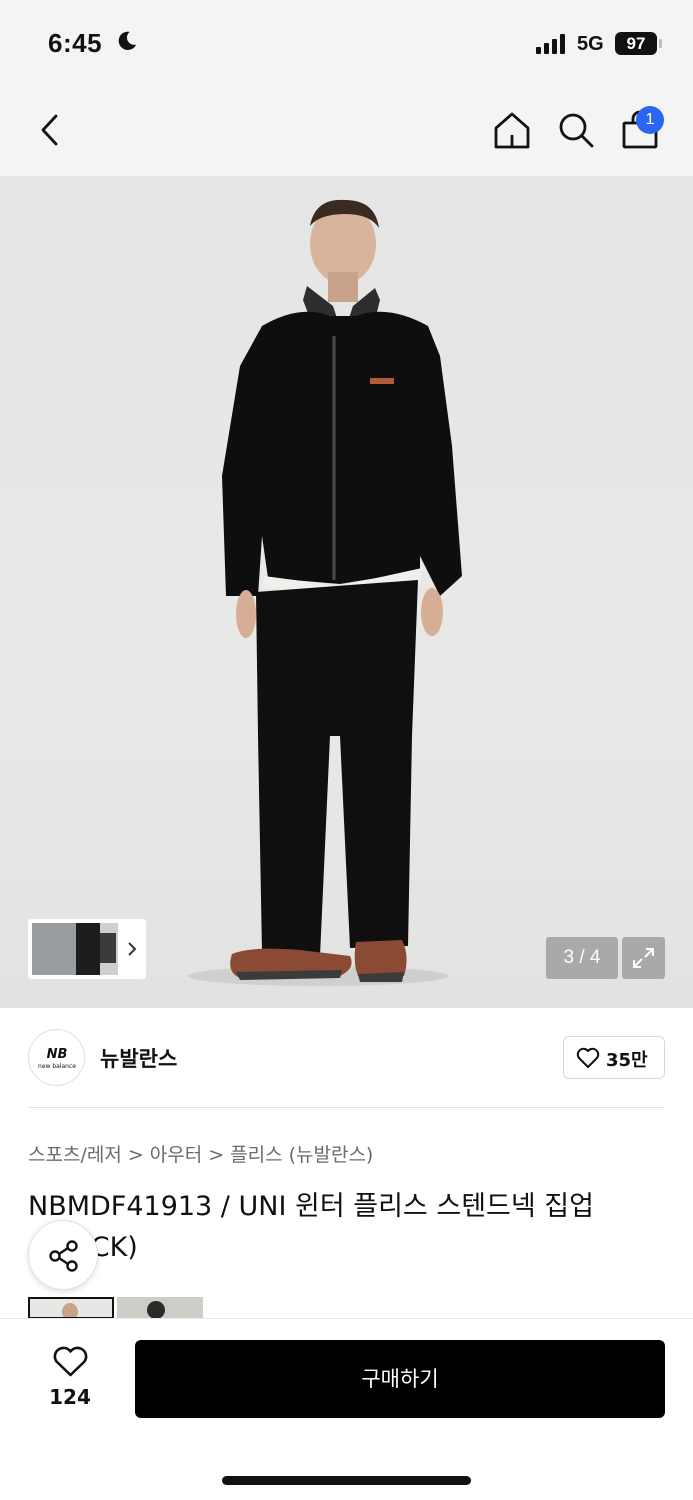 This screenshot has width=693, height=1500. What do you see at coordinates (636, 43) in the screenshot?
I see `battery-icon: 97` at bounding box center [636, 43].